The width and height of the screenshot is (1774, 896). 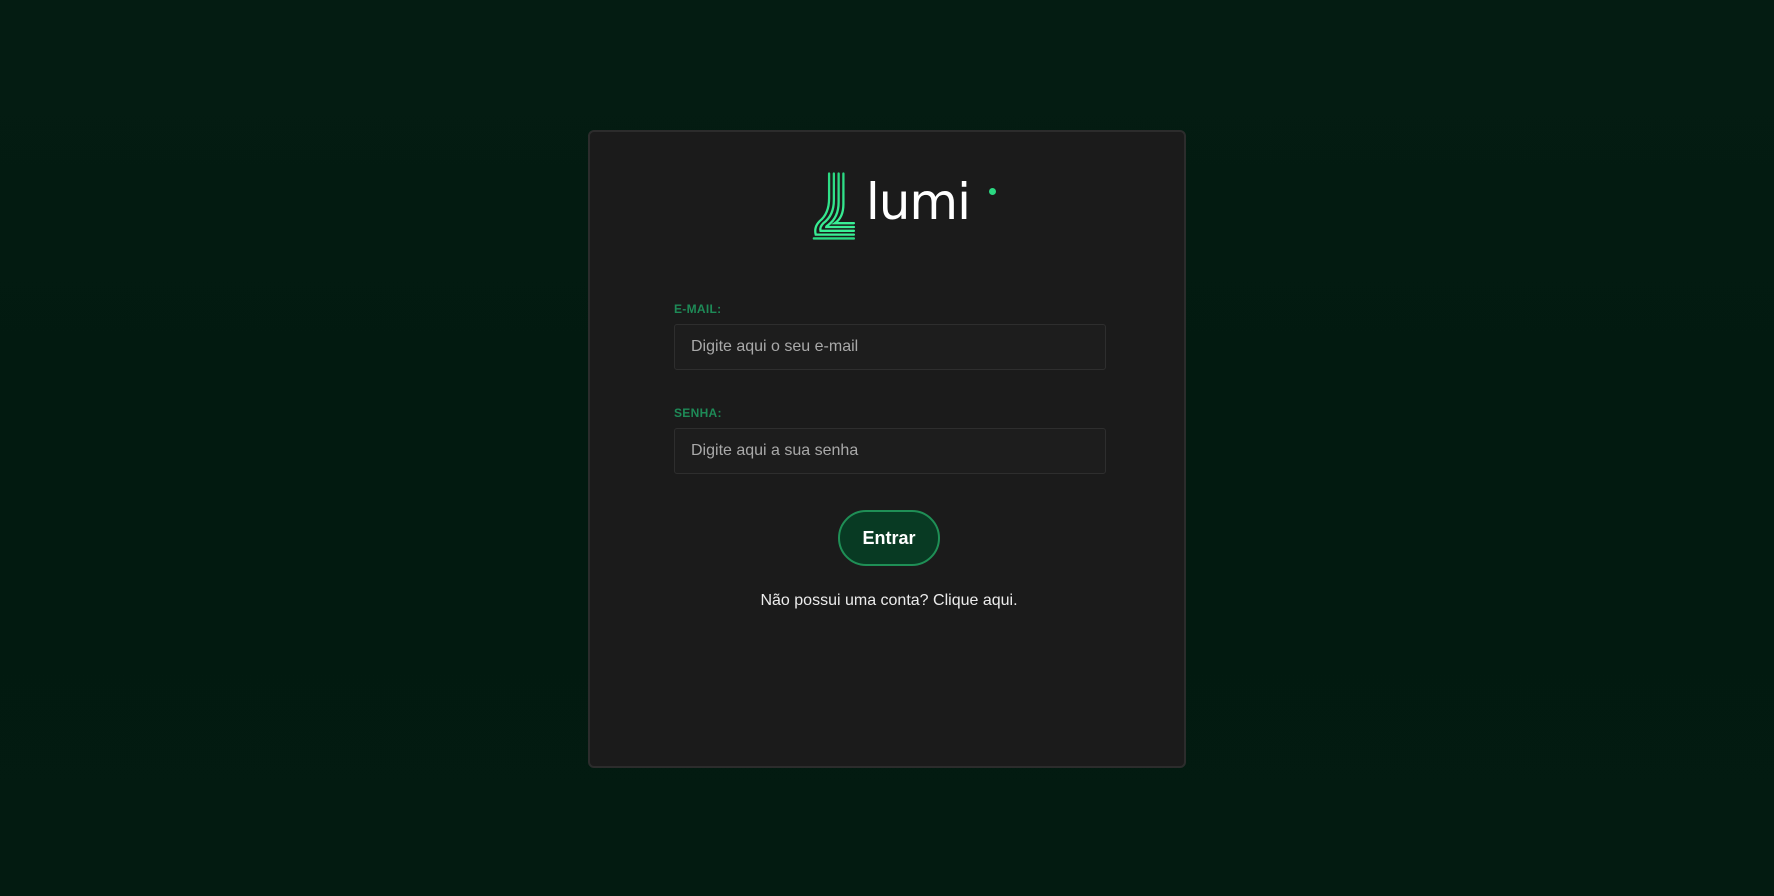 I want to click on login-button: Entrar, so click(x=889, y=538).